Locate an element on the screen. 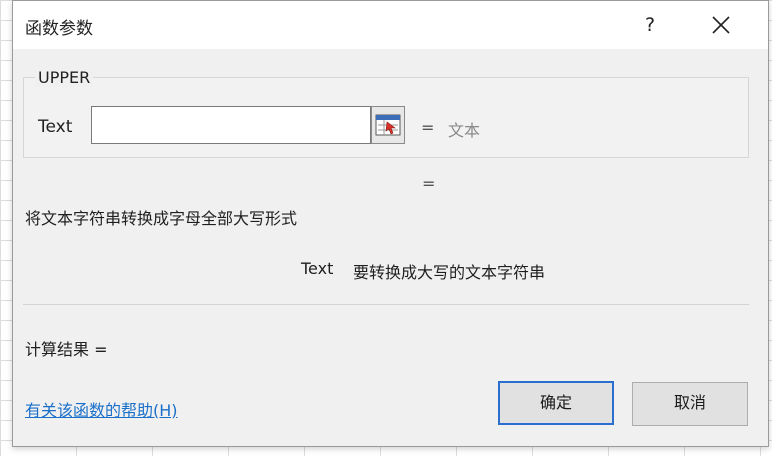 The height and width of the screenshot is (456, 772). function-help-link: 有关该函数的帮助(H) is located at coordinates (101, 409).